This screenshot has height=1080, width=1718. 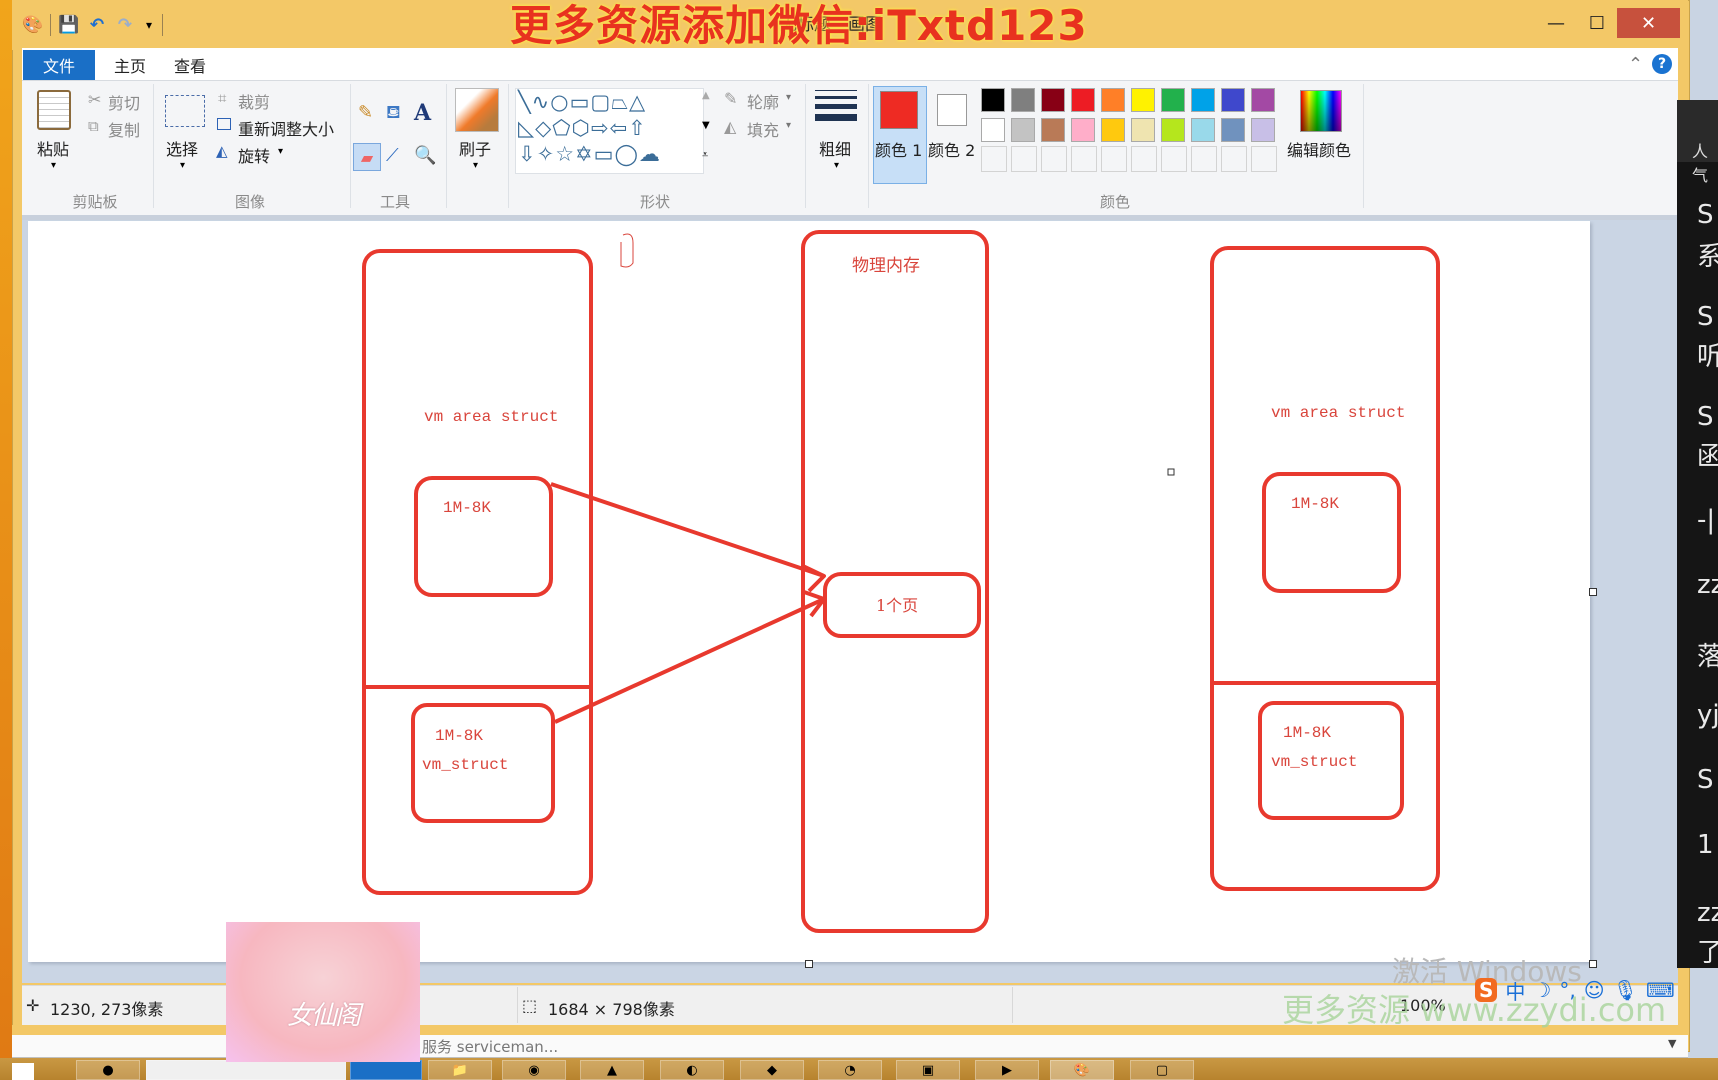 I want to click on sogou-ime-icon: S, so click(x=1486, y=990).